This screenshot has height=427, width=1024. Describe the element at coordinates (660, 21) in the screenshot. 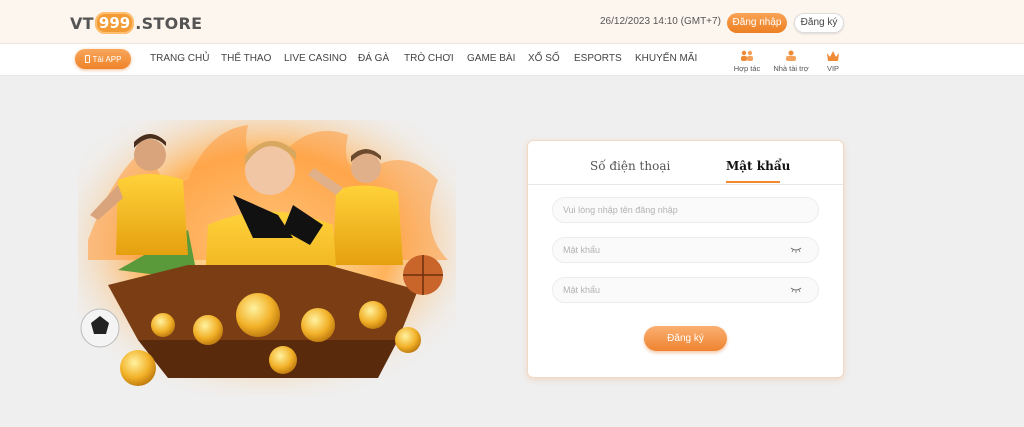

I see `datetime-display: 26/12/2023 14:10 (GMT+7)` at that location.